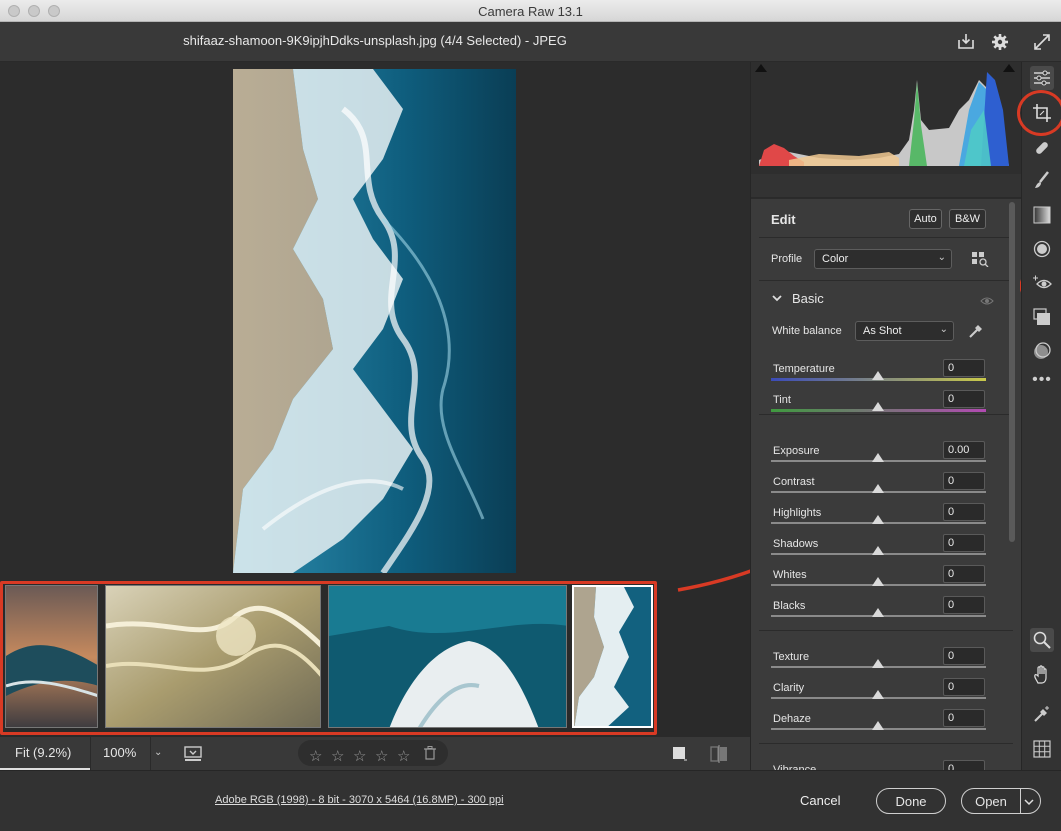 Image resolution: width=1061 pixels, height=831 pixels. What do you see at coordinates (1042, 148) in the screenshot?
I see `healing-icon` at bounding box center [1042, 148].